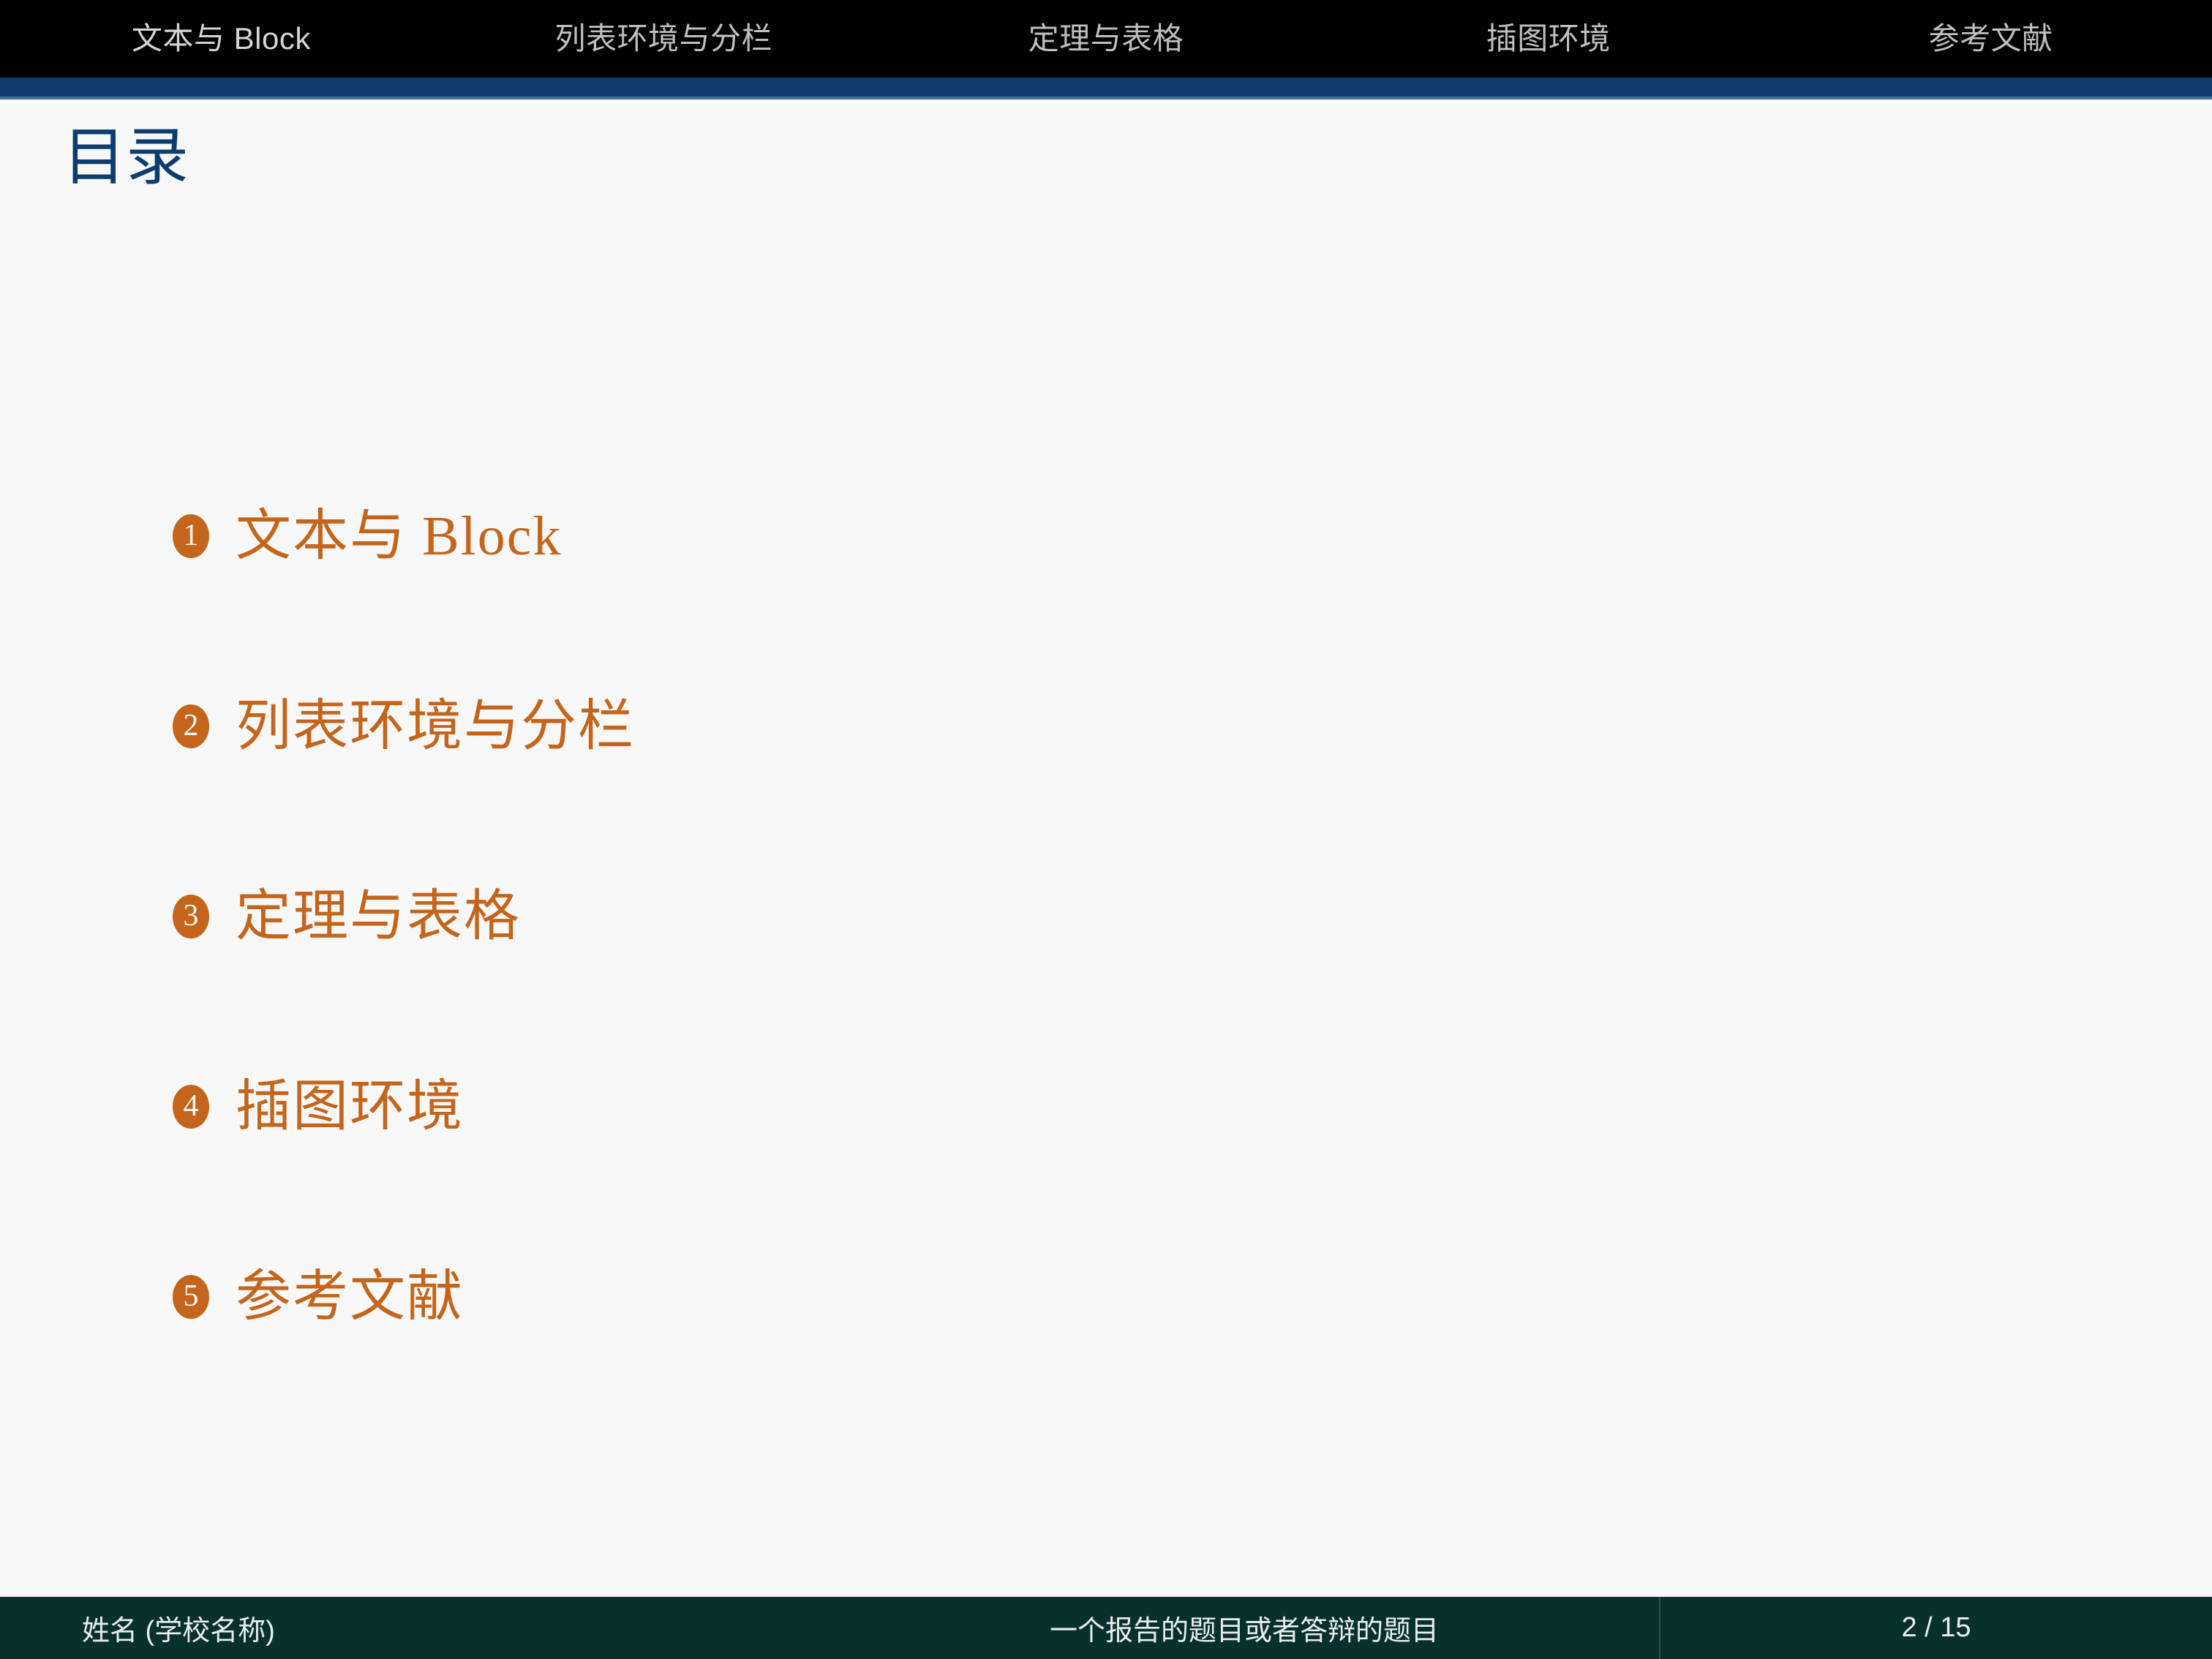  What do you see at coordinates (399, 536) in the screenshot?
I see `toc-entry-label: 文本与 Block` at bounding box center [399, 536].